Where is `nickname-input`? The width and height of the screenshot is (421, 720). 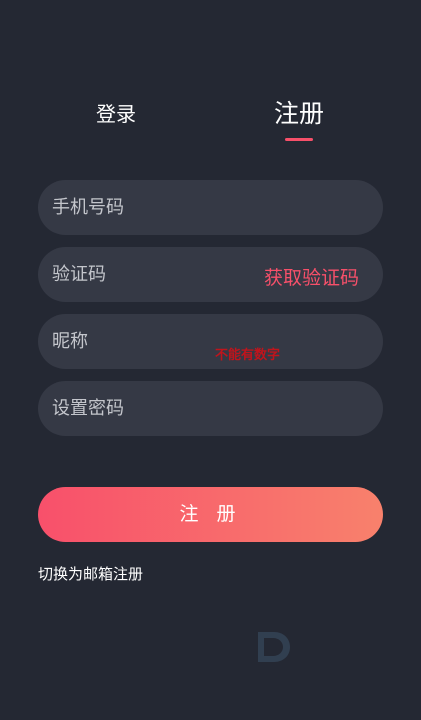
nickname-input is located at coordinates (210, 341).